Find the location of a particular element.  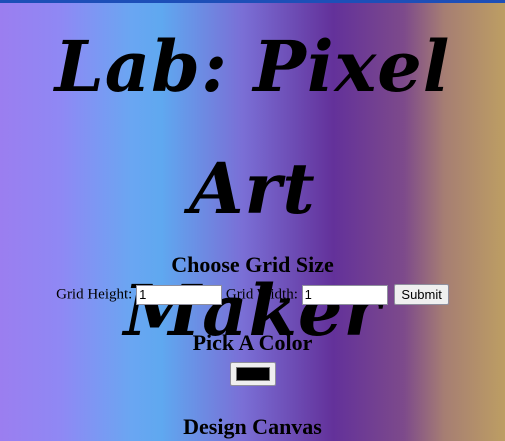

color-swatch is located at coordinates (252, 374).